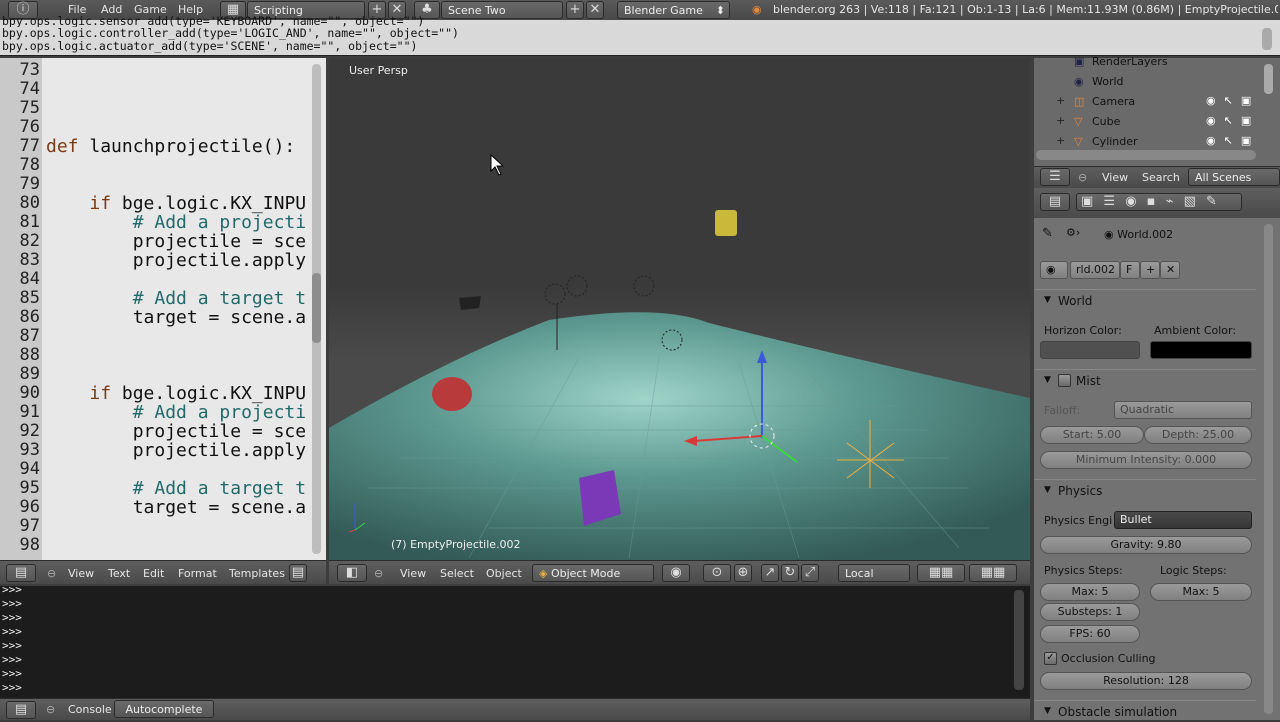  Describe the element at coordinates (197, 573) in the screenshot. I see `menu-format: Format` at that location.